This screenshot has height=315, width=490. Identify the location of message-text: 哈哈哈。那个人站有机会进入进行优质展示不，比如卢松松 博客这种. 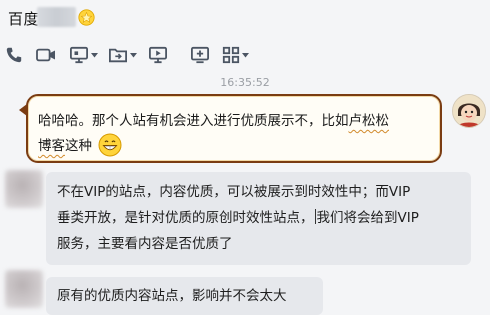
(236, 133).